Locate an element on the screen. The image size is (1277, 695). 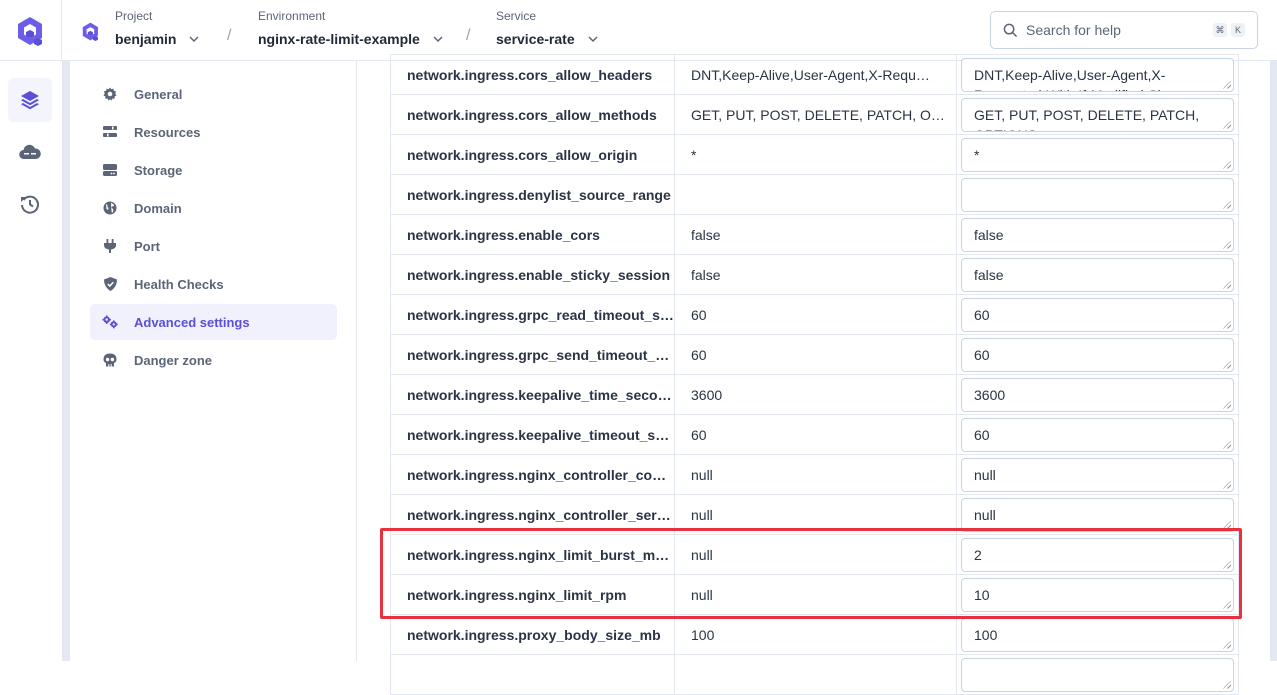
settings-row: network.ingress.denylist_source_range is located at coordinates (814, 194).